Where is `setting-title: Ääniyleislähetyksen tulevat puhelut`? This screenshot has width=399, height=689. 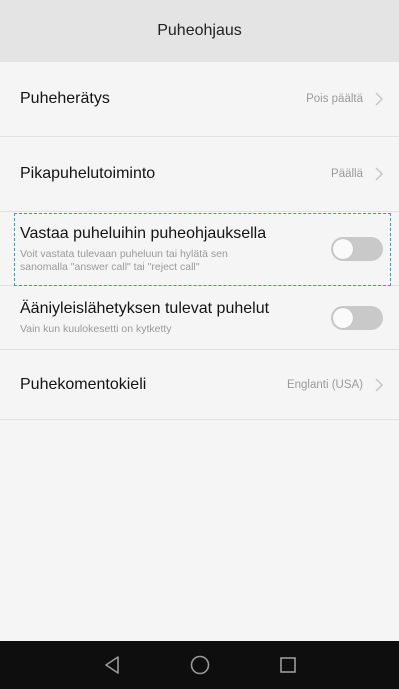 setting-title: Ääniyleislähetyksen tulevat puhelut is located at coordinates (145, 308).